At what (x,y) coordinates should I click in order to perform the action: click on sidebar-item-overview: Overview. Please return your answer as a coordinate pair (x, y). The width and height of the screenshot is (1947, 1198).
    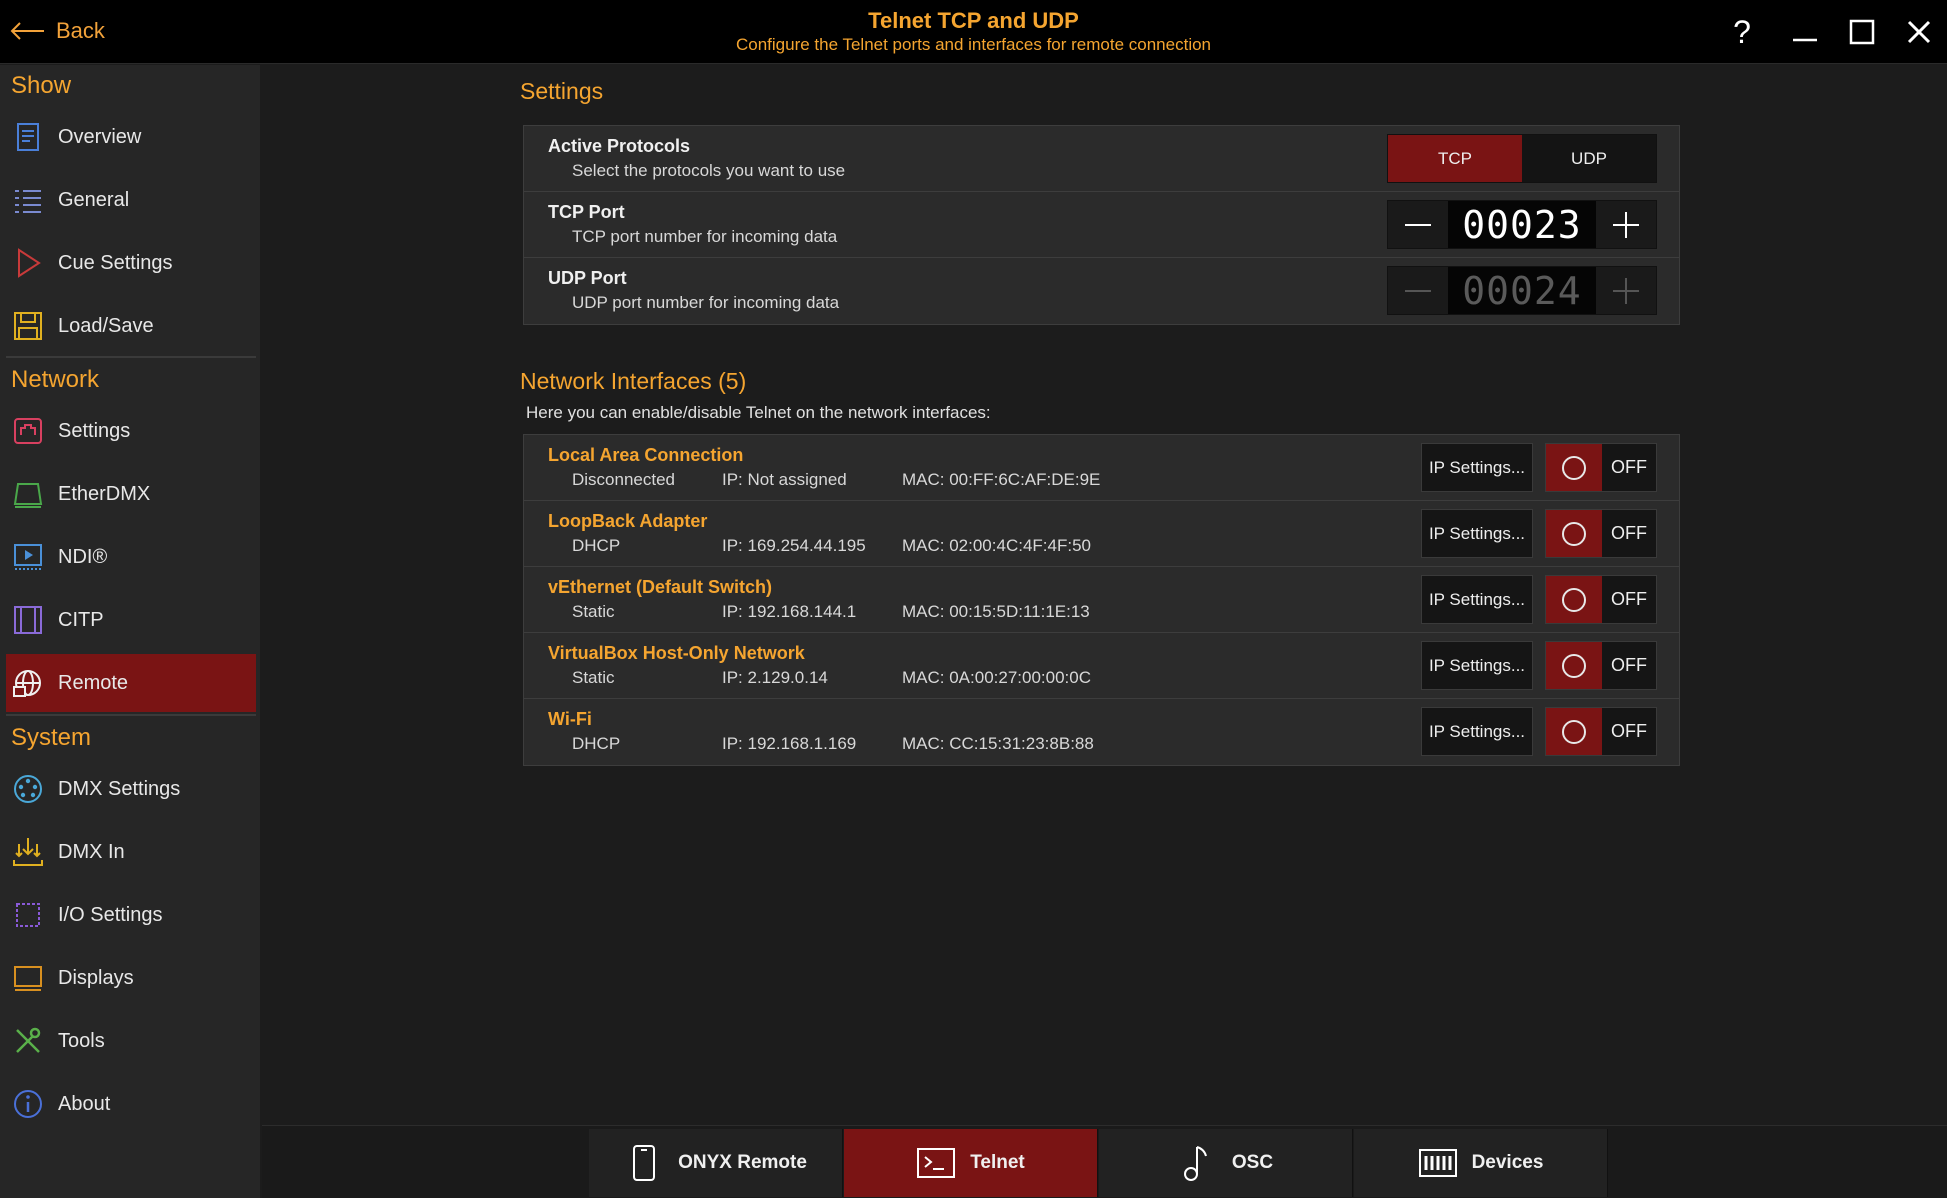
    Looking at the image, I should click on (131, 137).